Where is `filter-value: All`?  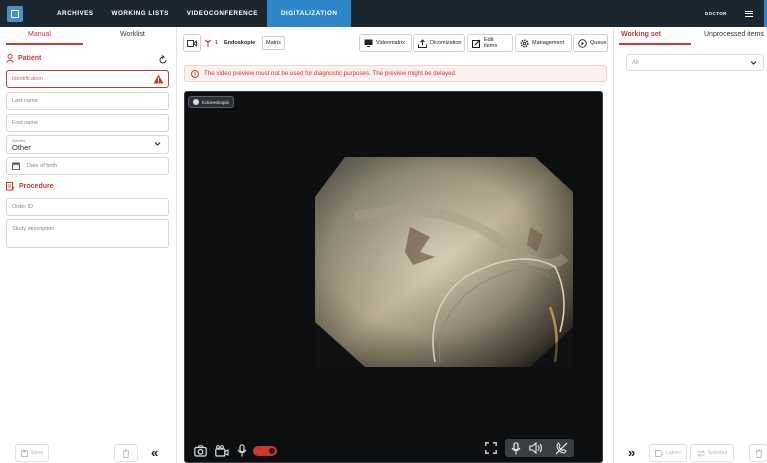
filter-value: All is located at coordinates (635, 62).